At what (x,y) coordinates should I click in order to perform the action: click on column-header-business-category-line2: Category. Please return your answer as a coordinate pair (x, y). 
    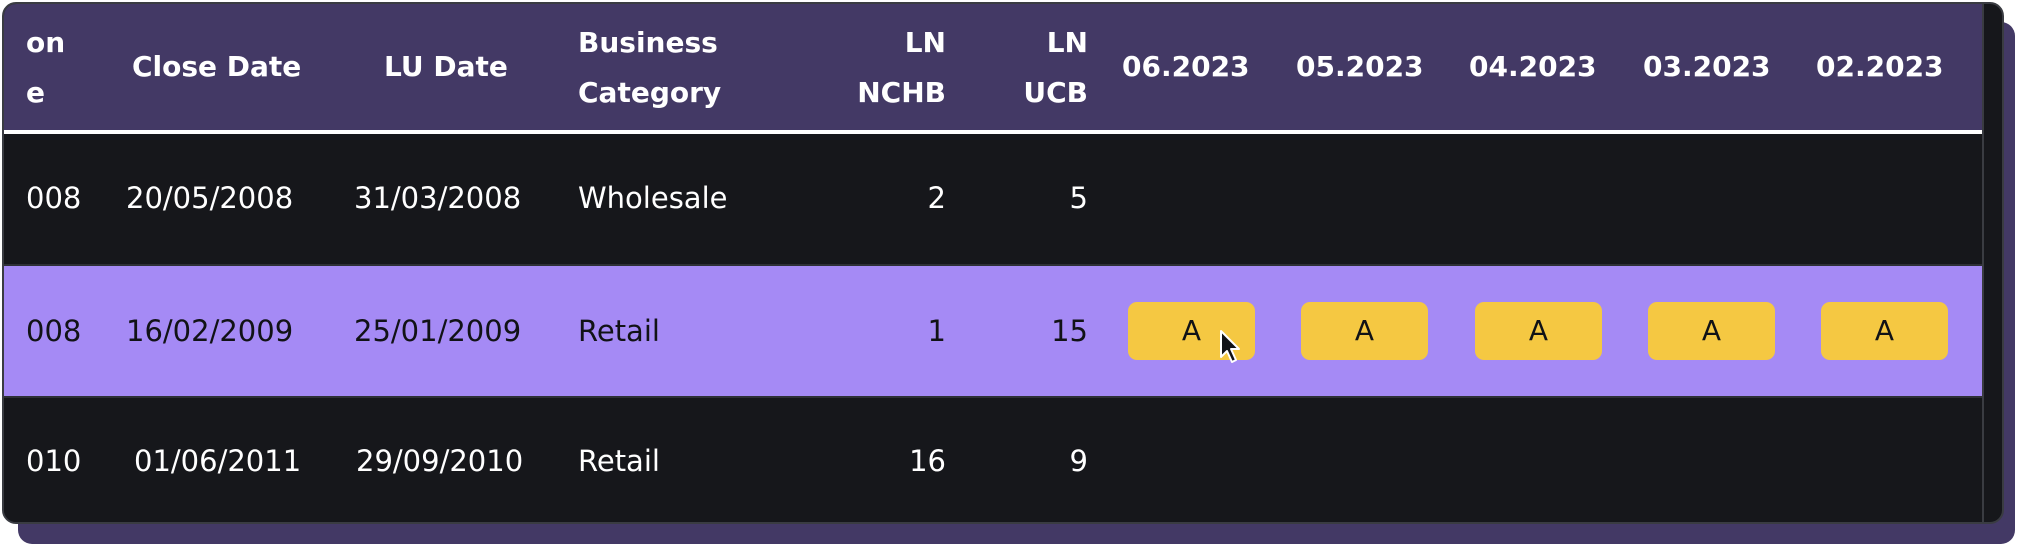
    Looking at the image, I should click on (649, 93).